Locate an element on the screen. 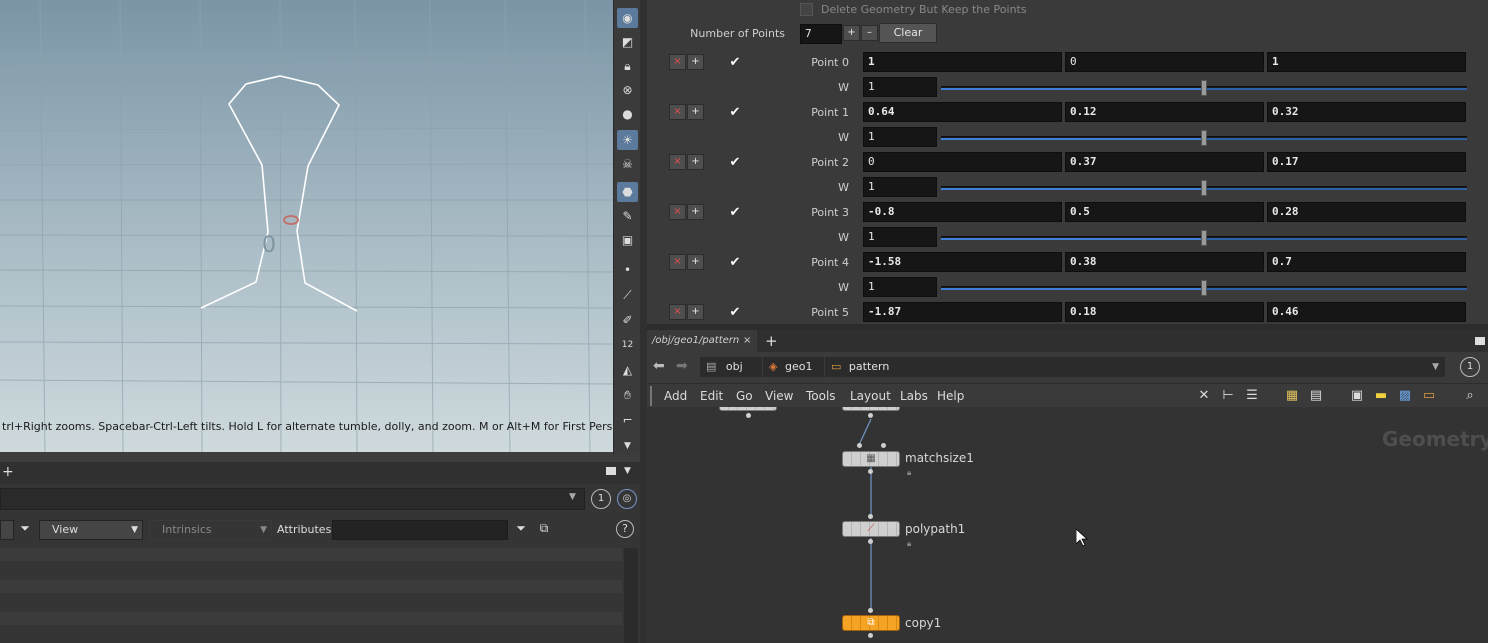 The width and height of the screenshot is (1488, 643). point-z-field: 0.7 is located at coordinates (1366, 262).